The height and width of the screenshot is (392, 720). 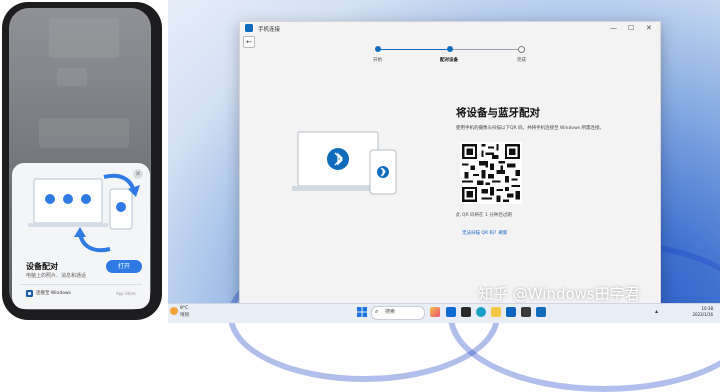 What do you see at coordinates (56, 276) in the screenshot?
I see `sheet-subtitle: 电脑上的照片、消息和通话` at bounding box center [56, 276].